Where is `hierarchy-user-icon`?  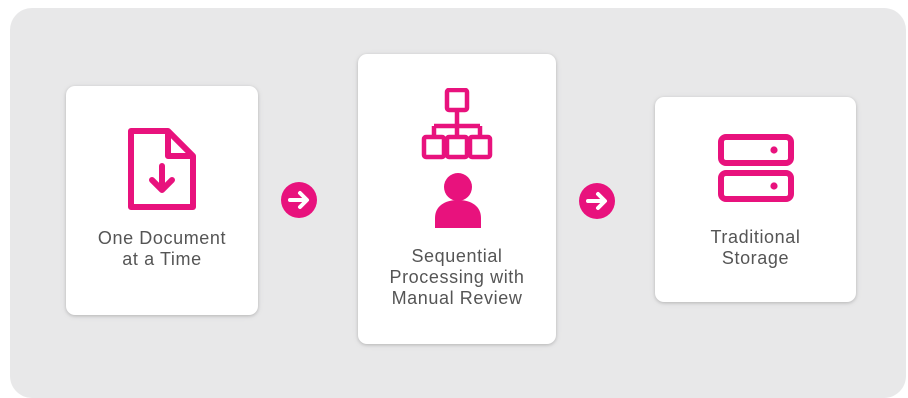
hierarchy-user-icon is located at coordinates (457, 158).